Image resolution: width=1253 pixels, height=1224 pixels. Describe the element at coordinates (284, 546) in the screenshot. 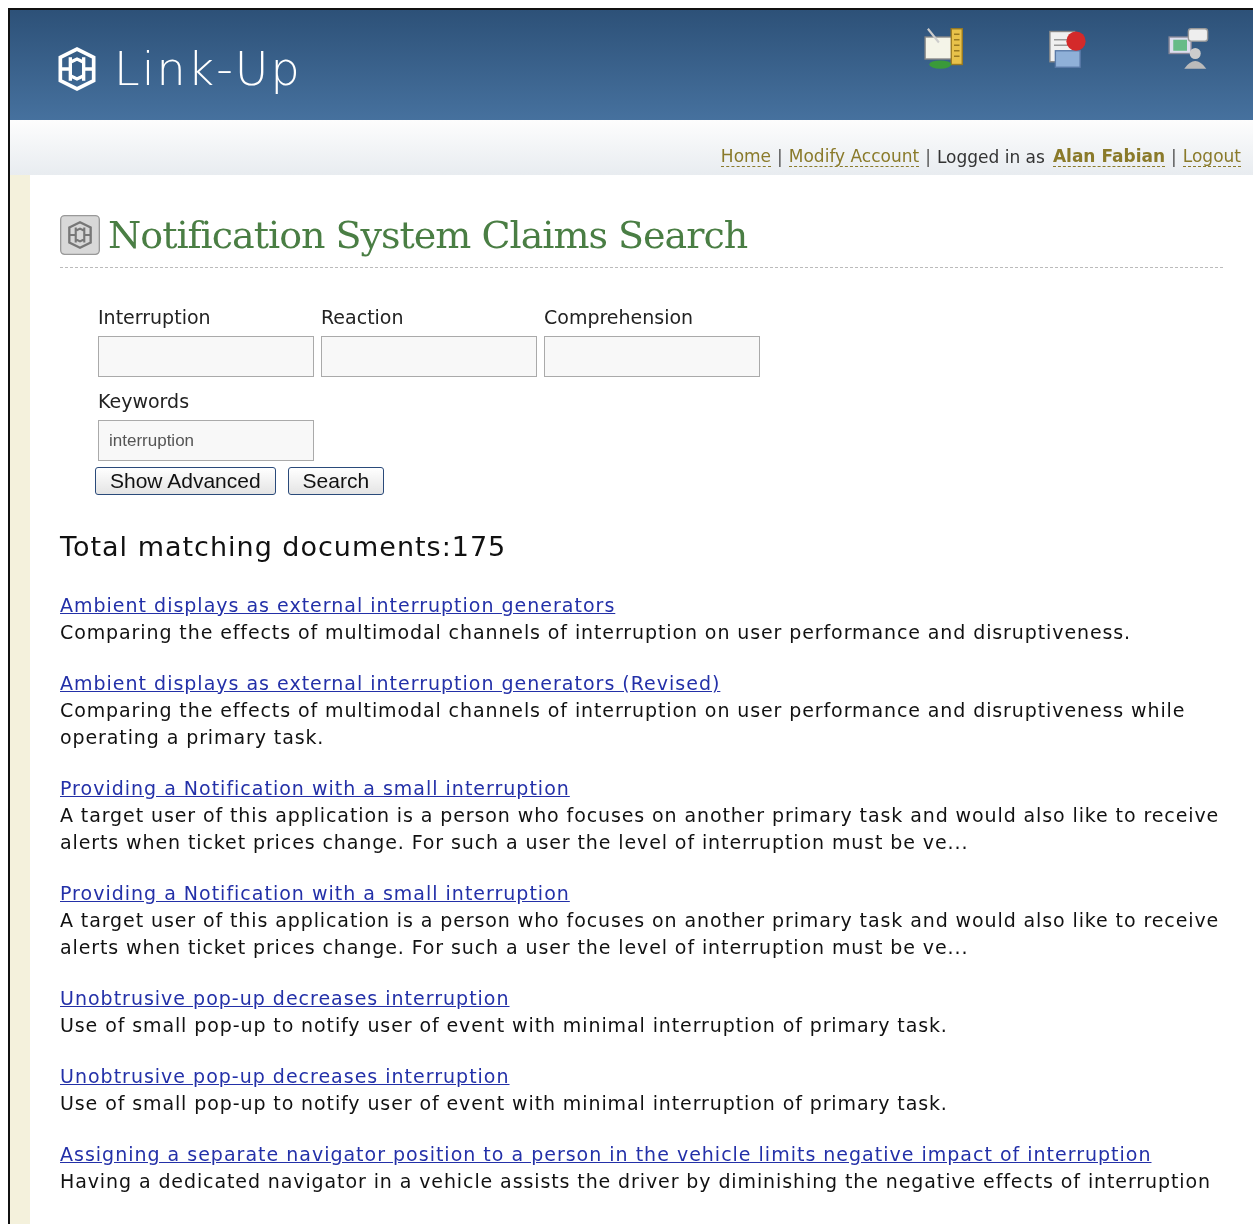

I see `result-count: Total matching documents:175` at that location.